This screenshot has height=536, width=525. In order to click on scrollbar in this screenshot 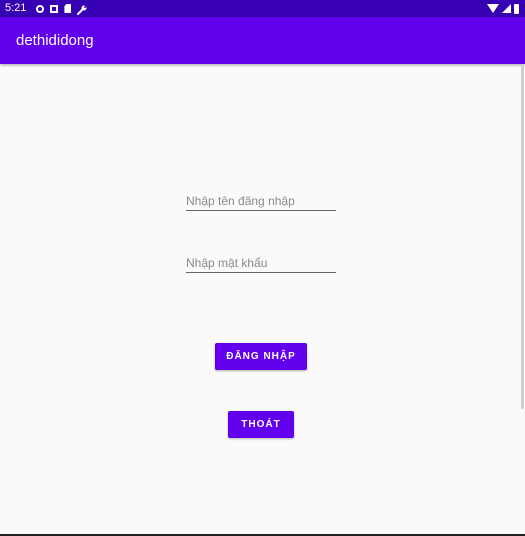, I will do `click(522, 236)`.